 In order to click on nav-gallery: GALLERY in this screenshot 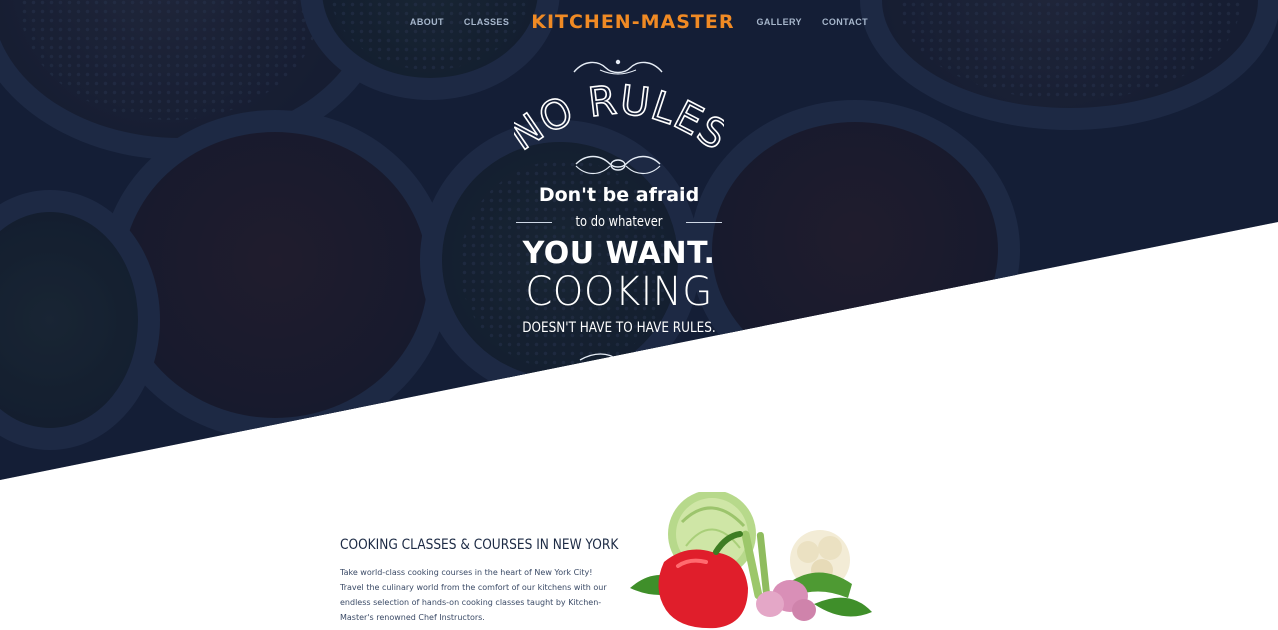, I will do `click(778, 22)`.